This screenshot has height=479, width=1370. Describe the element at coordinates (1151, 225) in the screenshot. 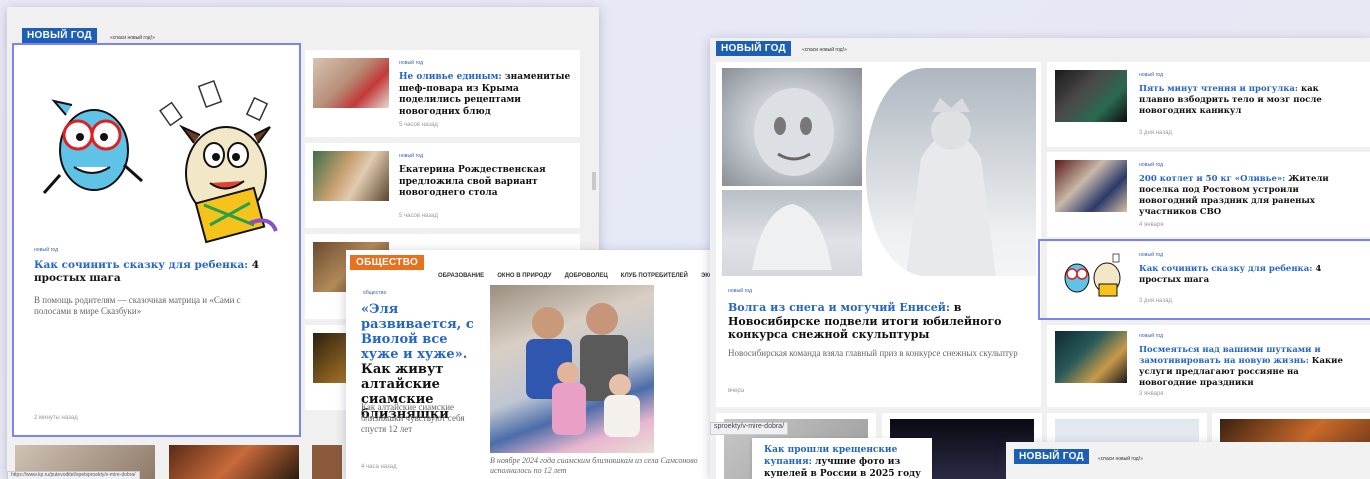

I see `side-time: 4 января` at that location.